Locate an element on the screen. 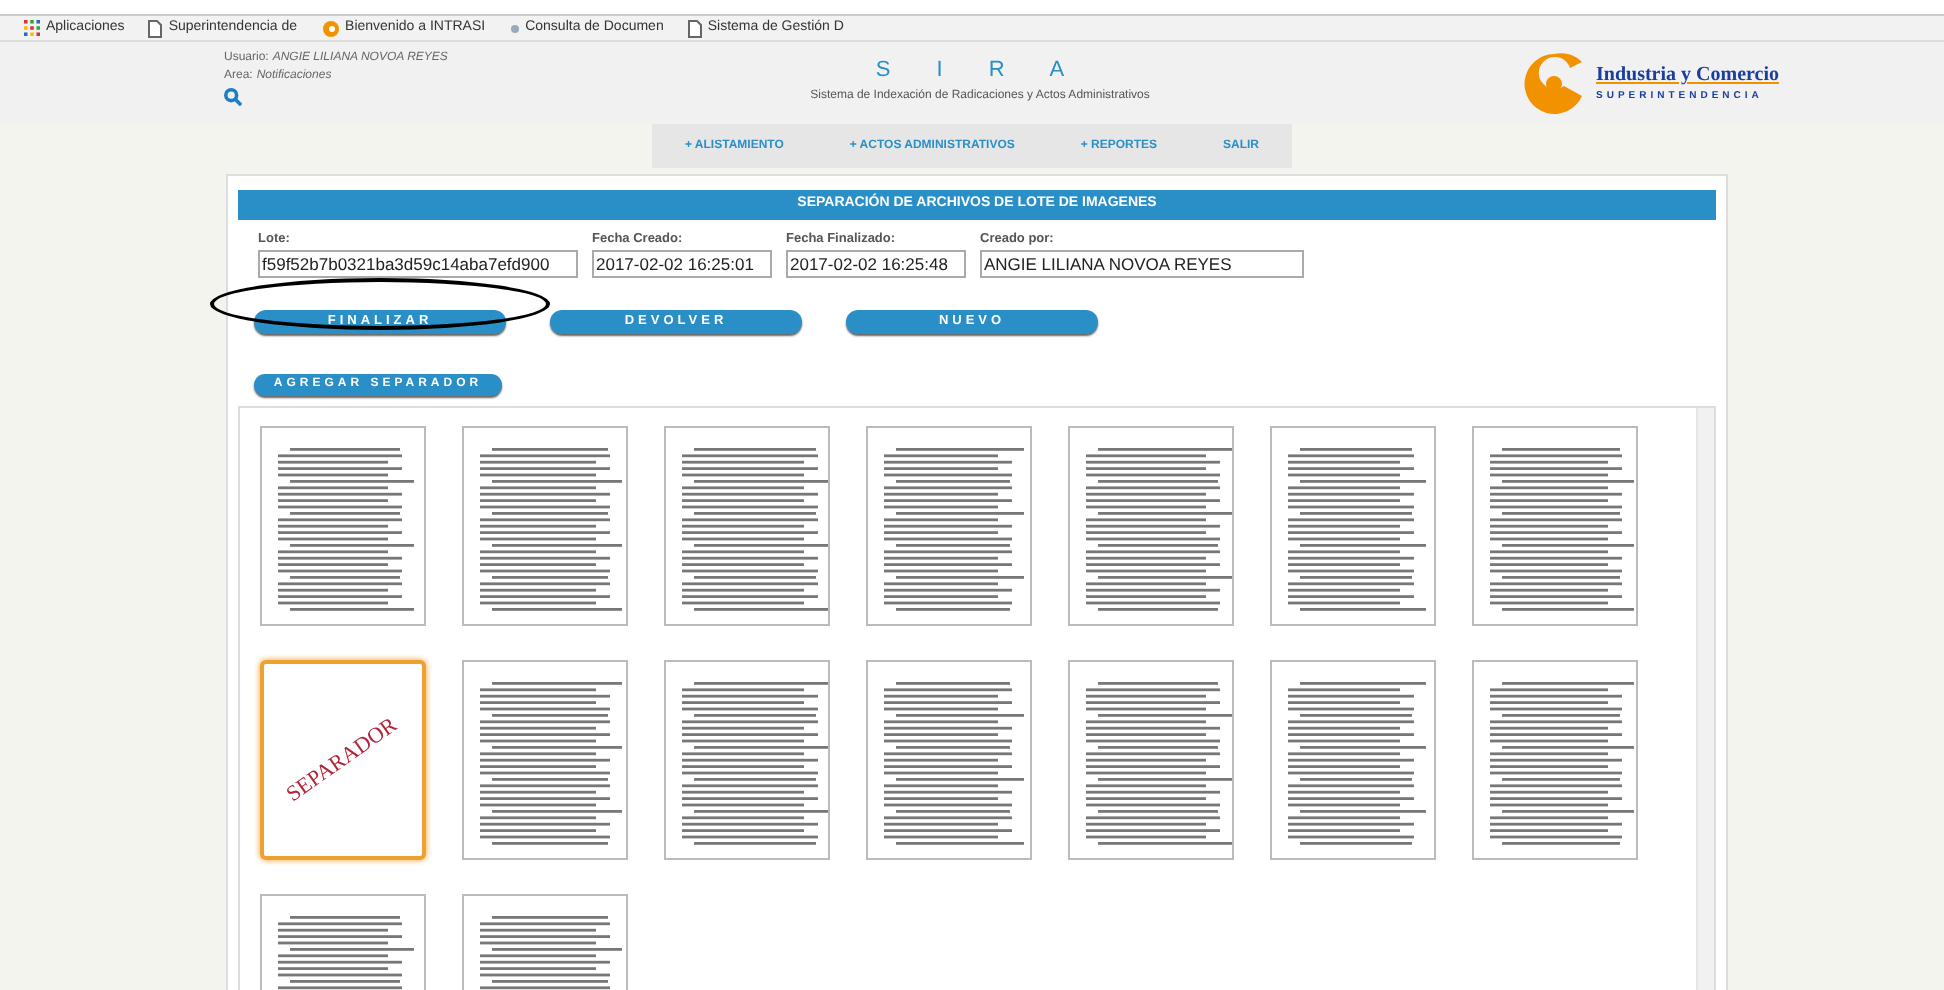  search-icon is located at coordinates (233, 97).